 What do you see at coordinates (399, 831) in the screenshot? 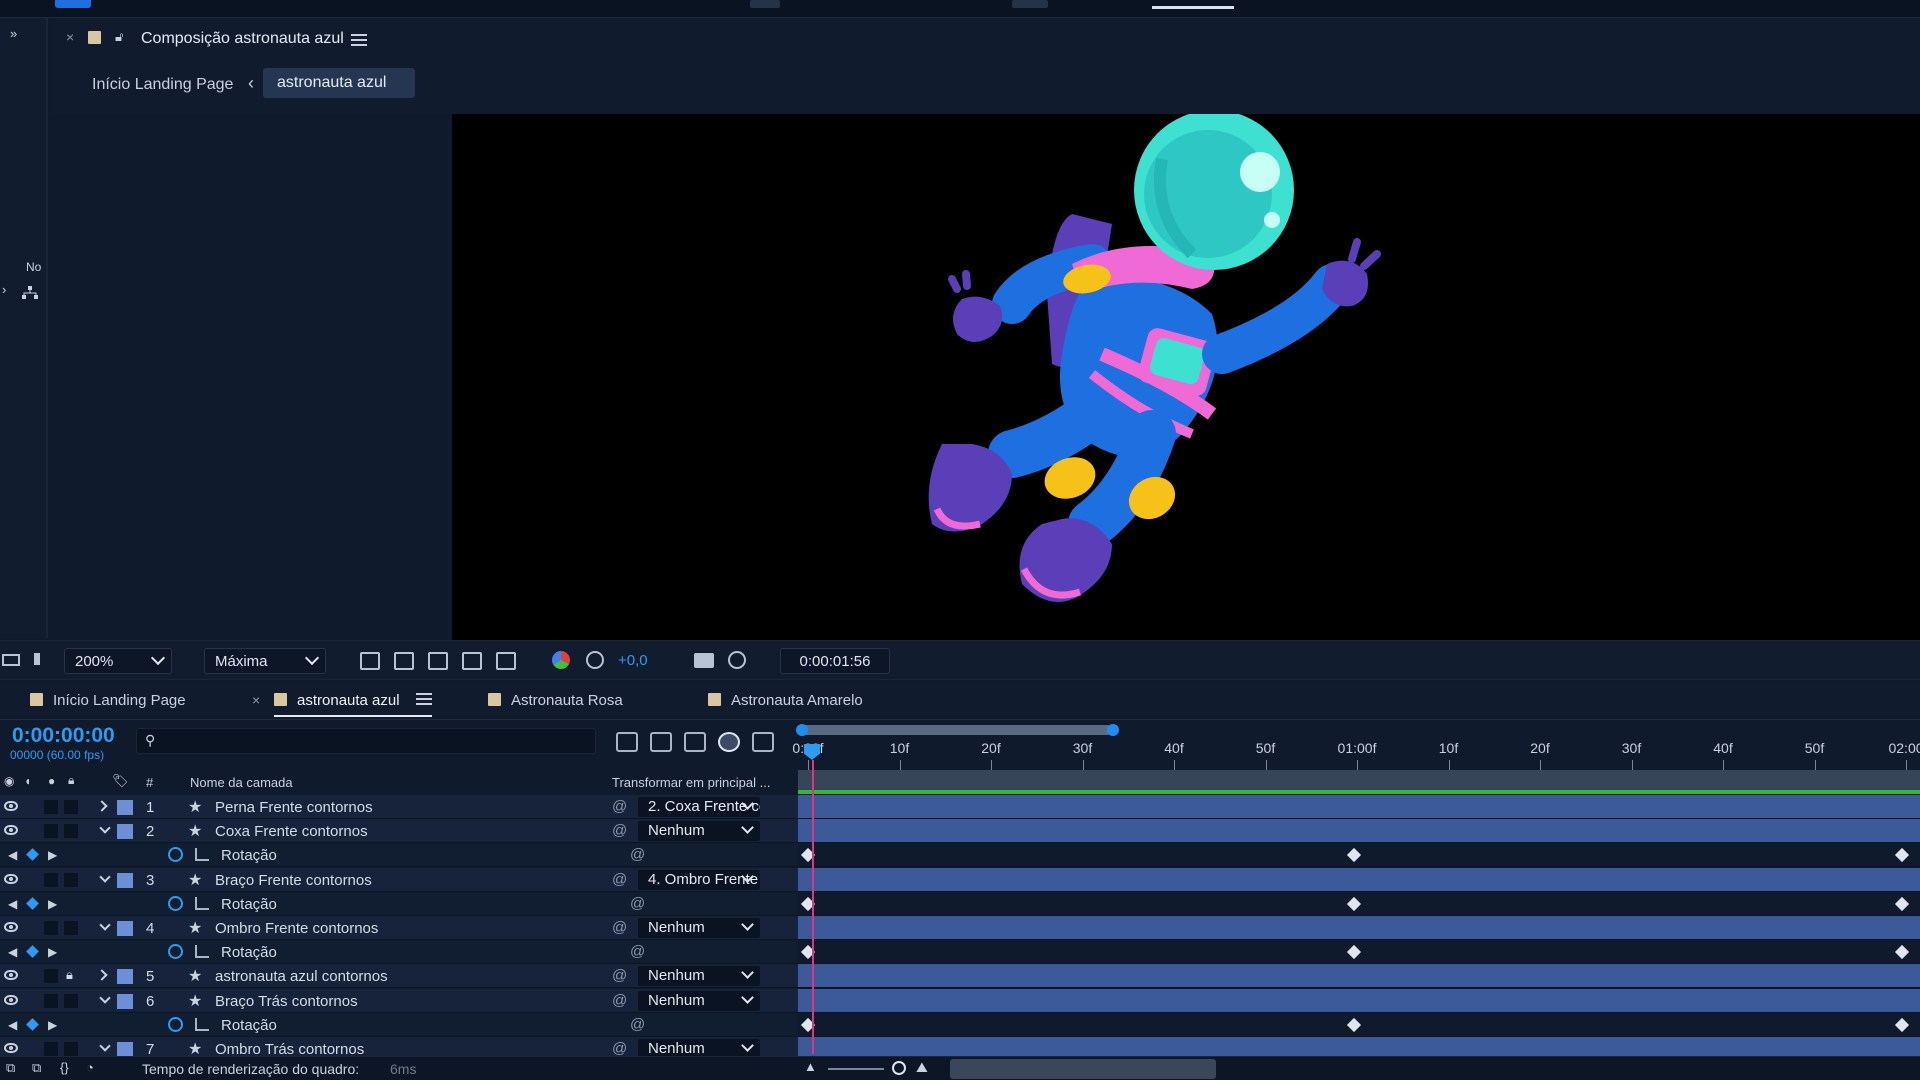
I see `layer-row: 2 ★ Coxa Frente contornos @ Nenhum` at bounding box center [399, 831].